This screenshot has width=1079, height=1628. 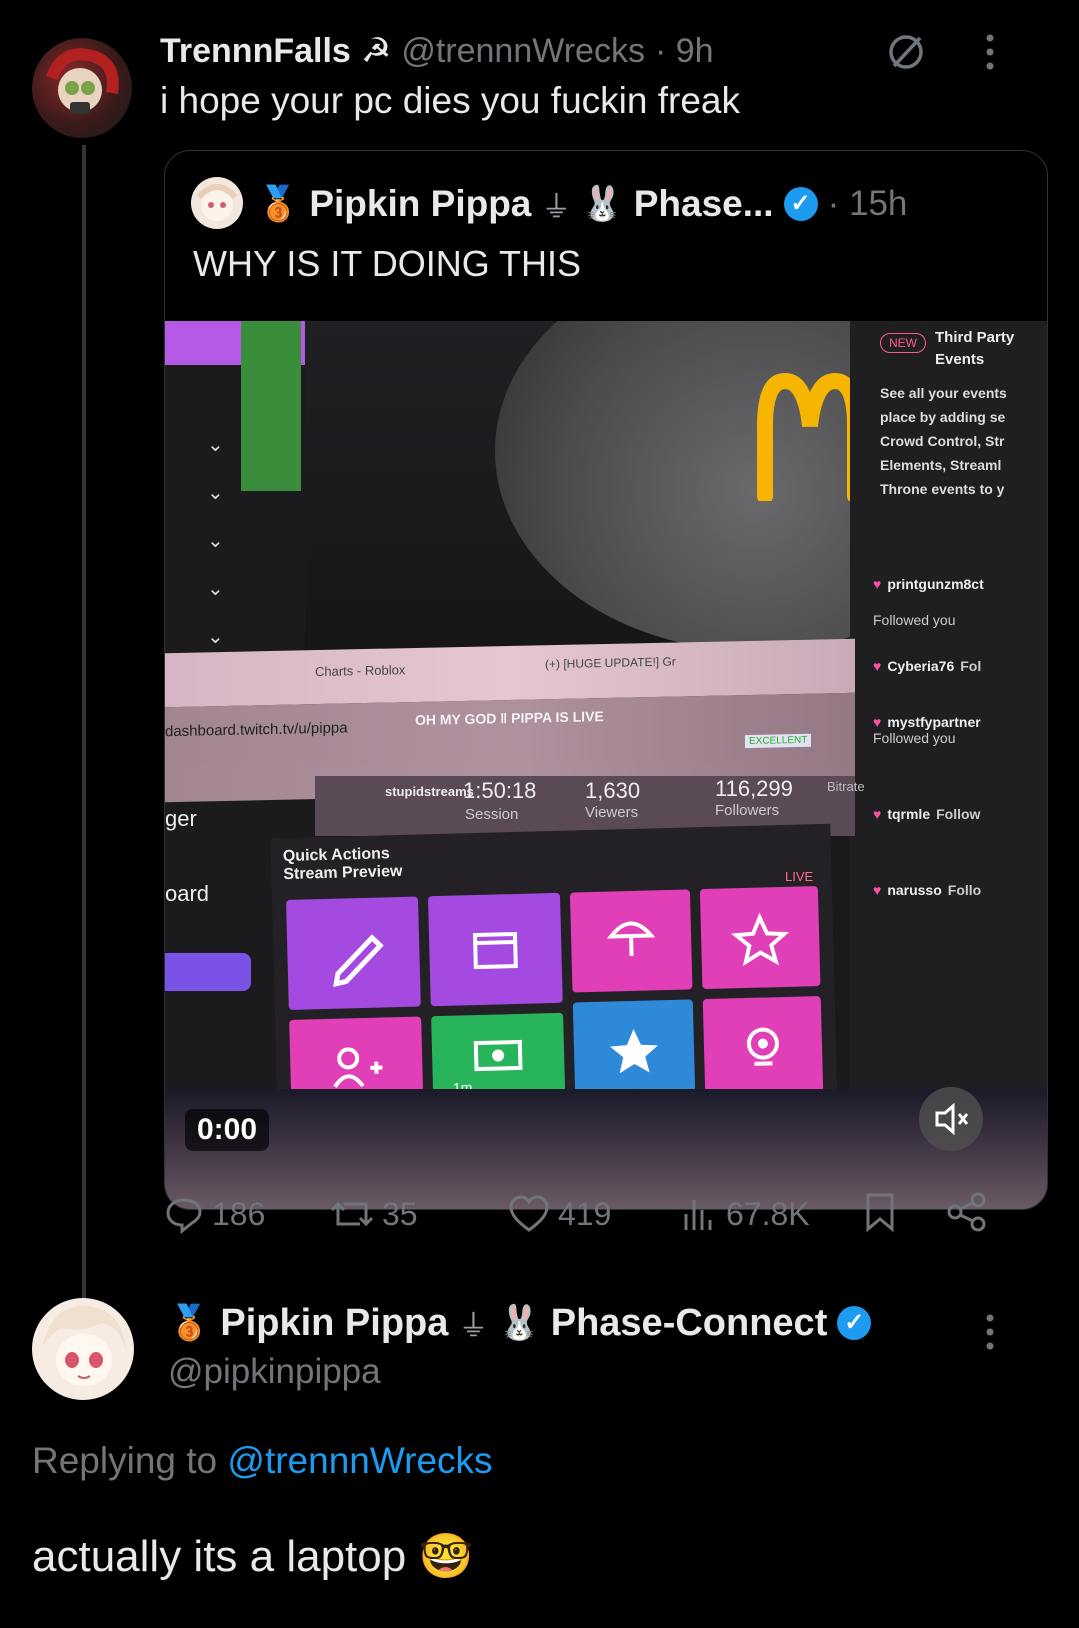 What do you see at coordinates (500, 790) in the screenshot?
I see `session-time: 1:50:18` at bounding box center [500, 790].